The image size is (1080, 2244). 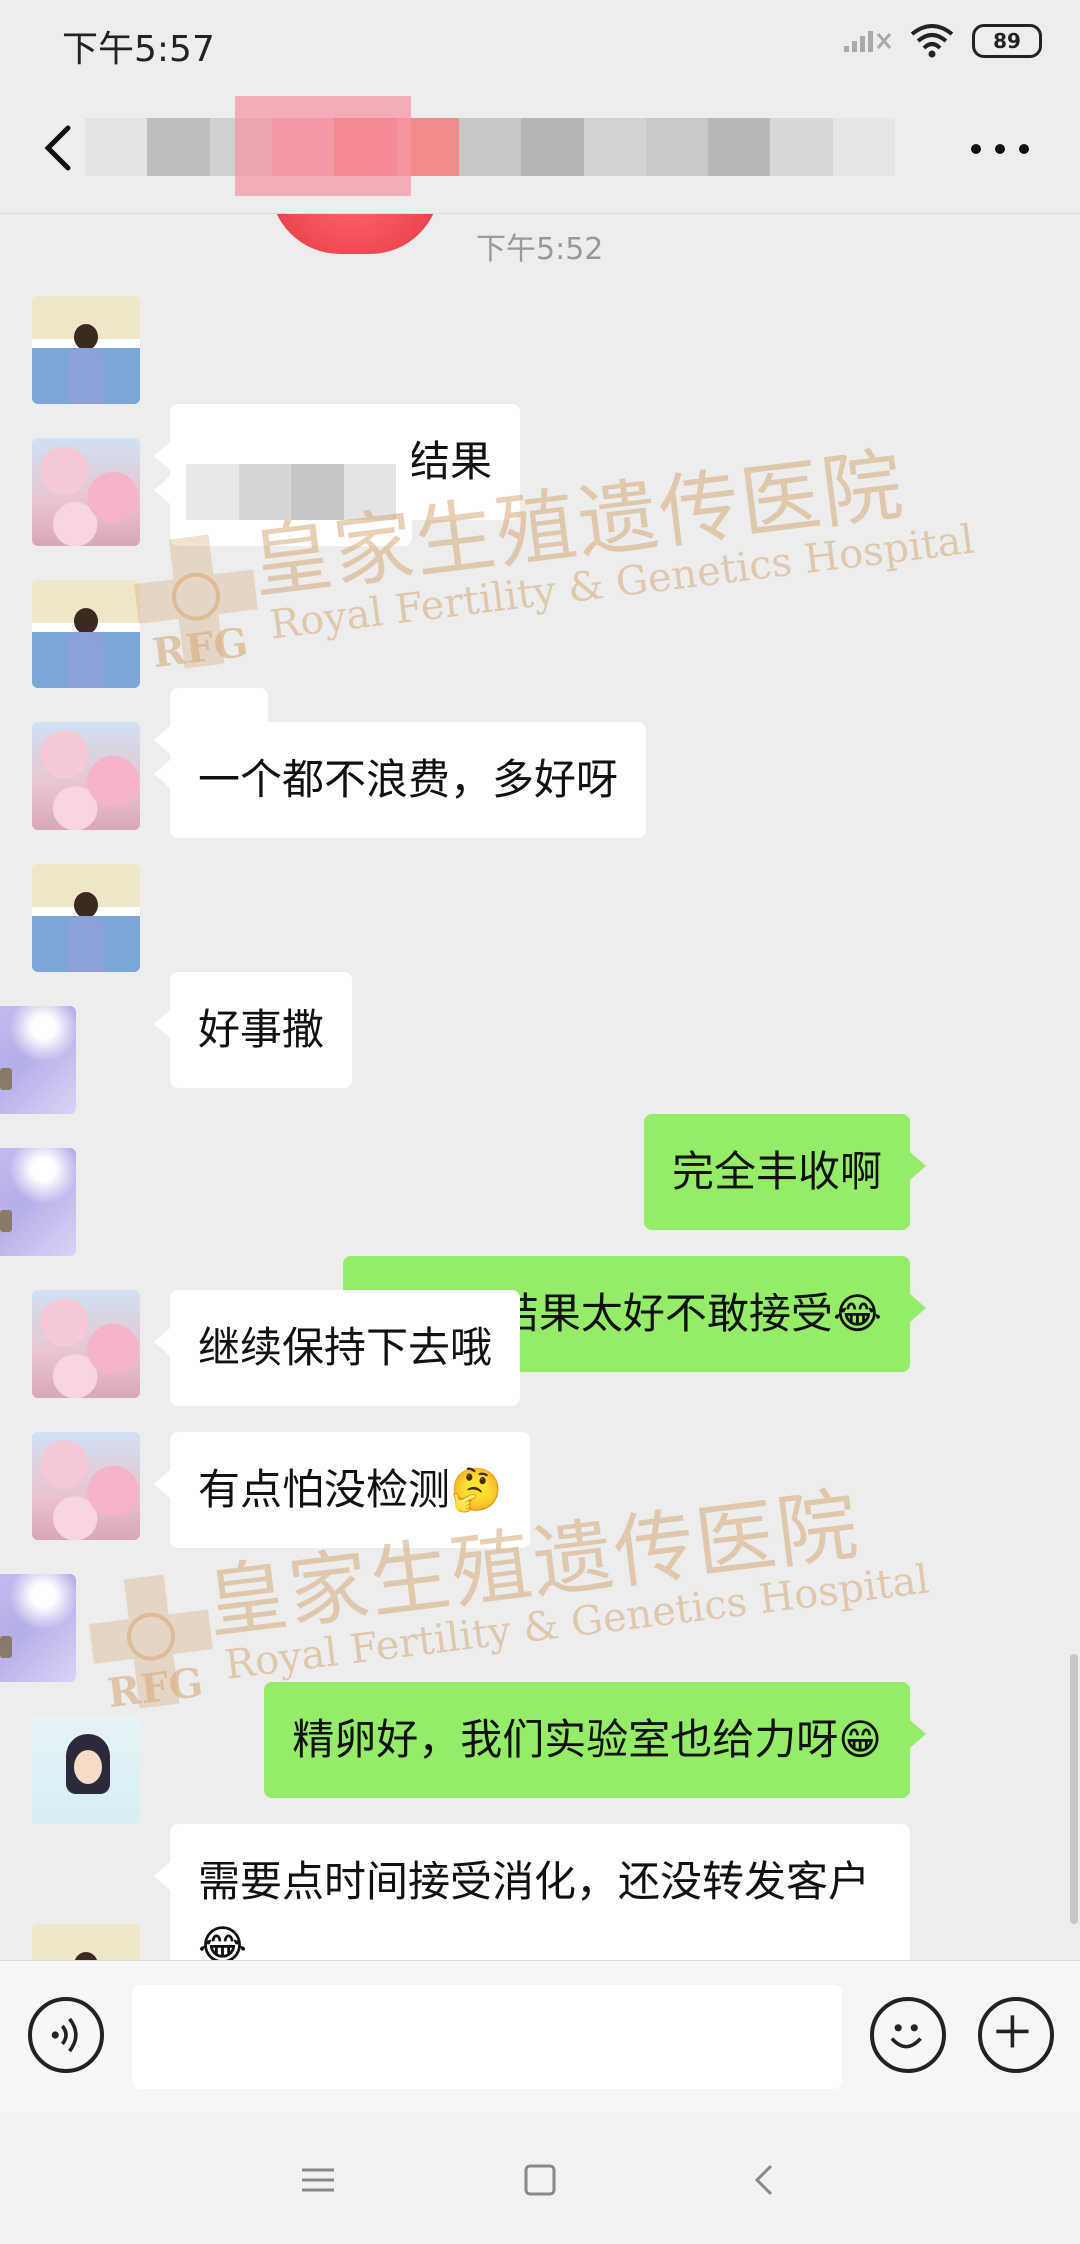 What do you see at coordinates (540, 976) in the screenshot?
I see `message-row: 好事撒` at bounding box center [540, 976].